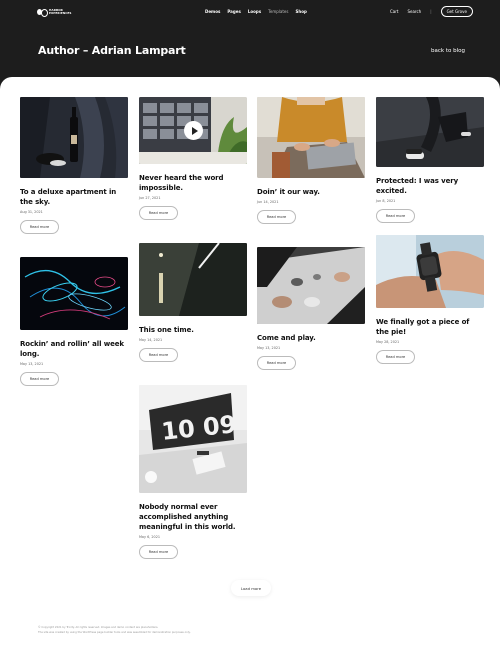 Image resolution: width=500 pixels, height=646 pixels. Describe the element at coordinates (311, 285) in the screenshot. I see `post-image-coffee-table` at that location.